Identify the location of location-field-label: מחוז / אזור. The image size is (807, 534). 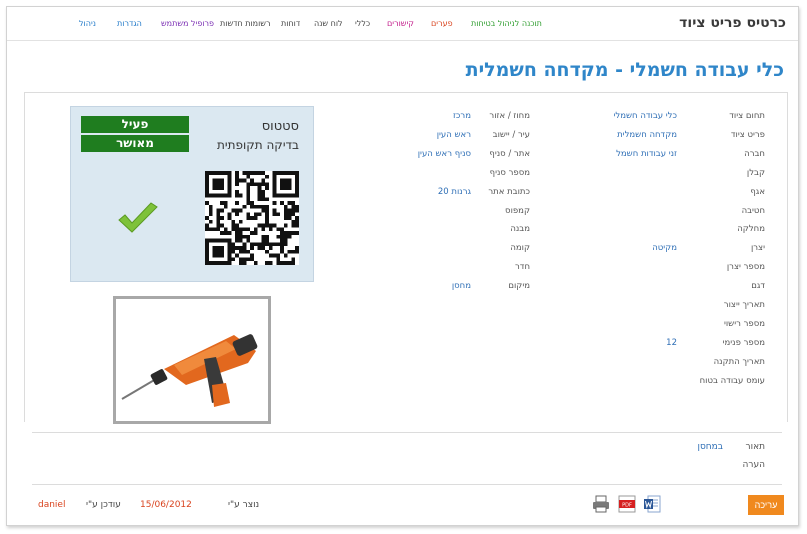
(509, 116).